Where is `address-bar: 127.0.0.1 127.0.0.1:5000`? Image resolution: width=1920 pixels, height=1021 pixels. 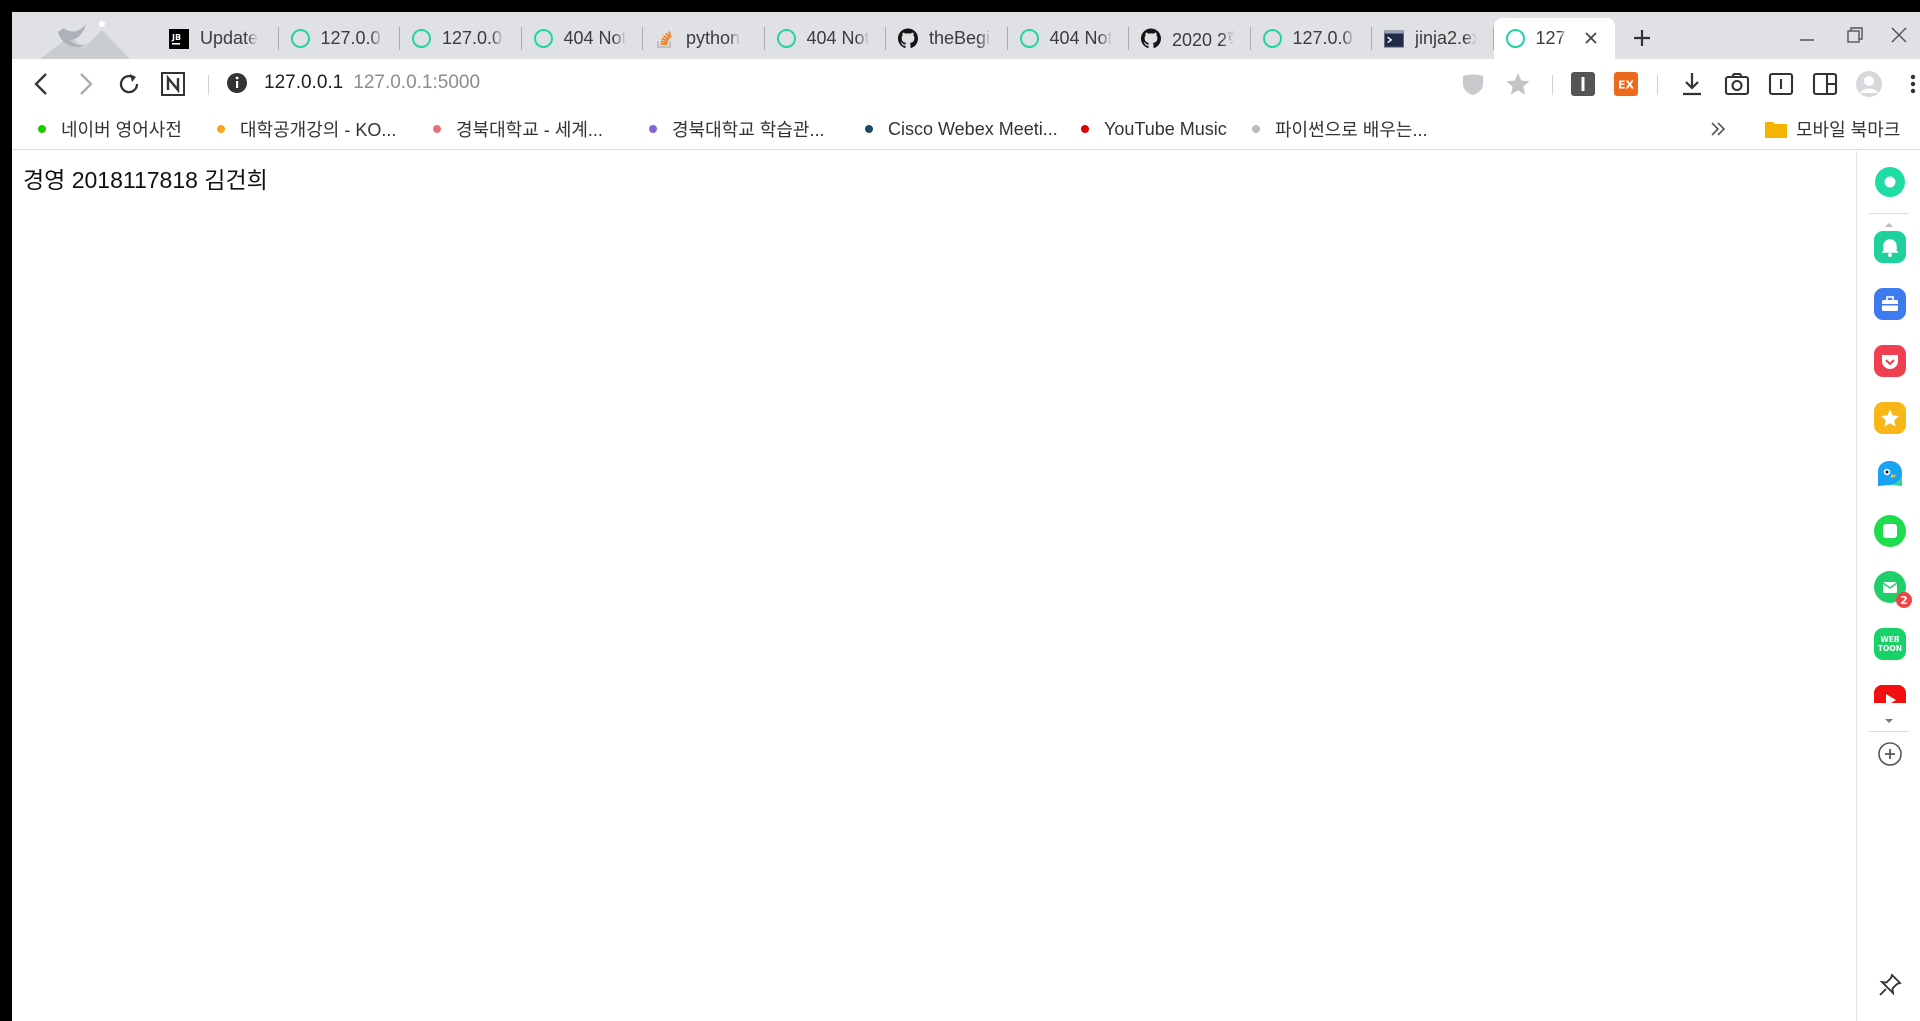 address-bar: 127.0.0.1 127.0.0.1:5000 is located at coordinates (816, 83).